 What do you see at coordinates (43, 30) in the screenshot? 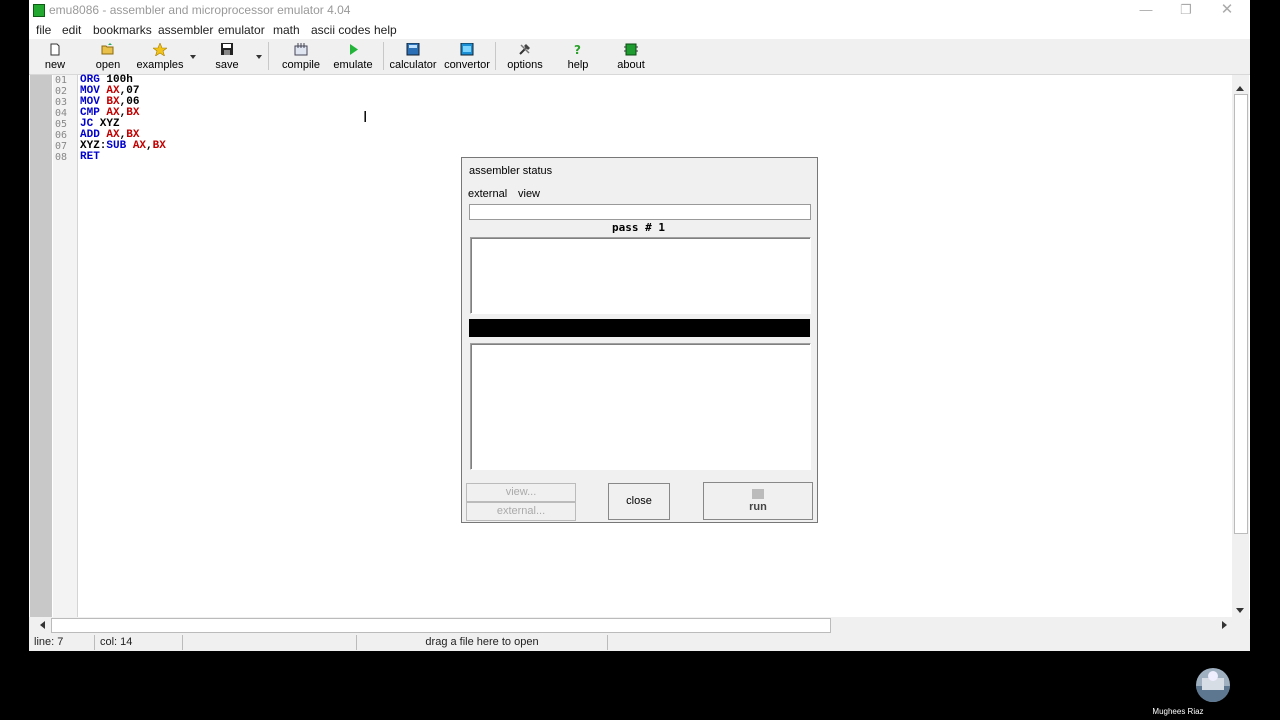
I see `menu-file: file` at bounding box center [43, 30].